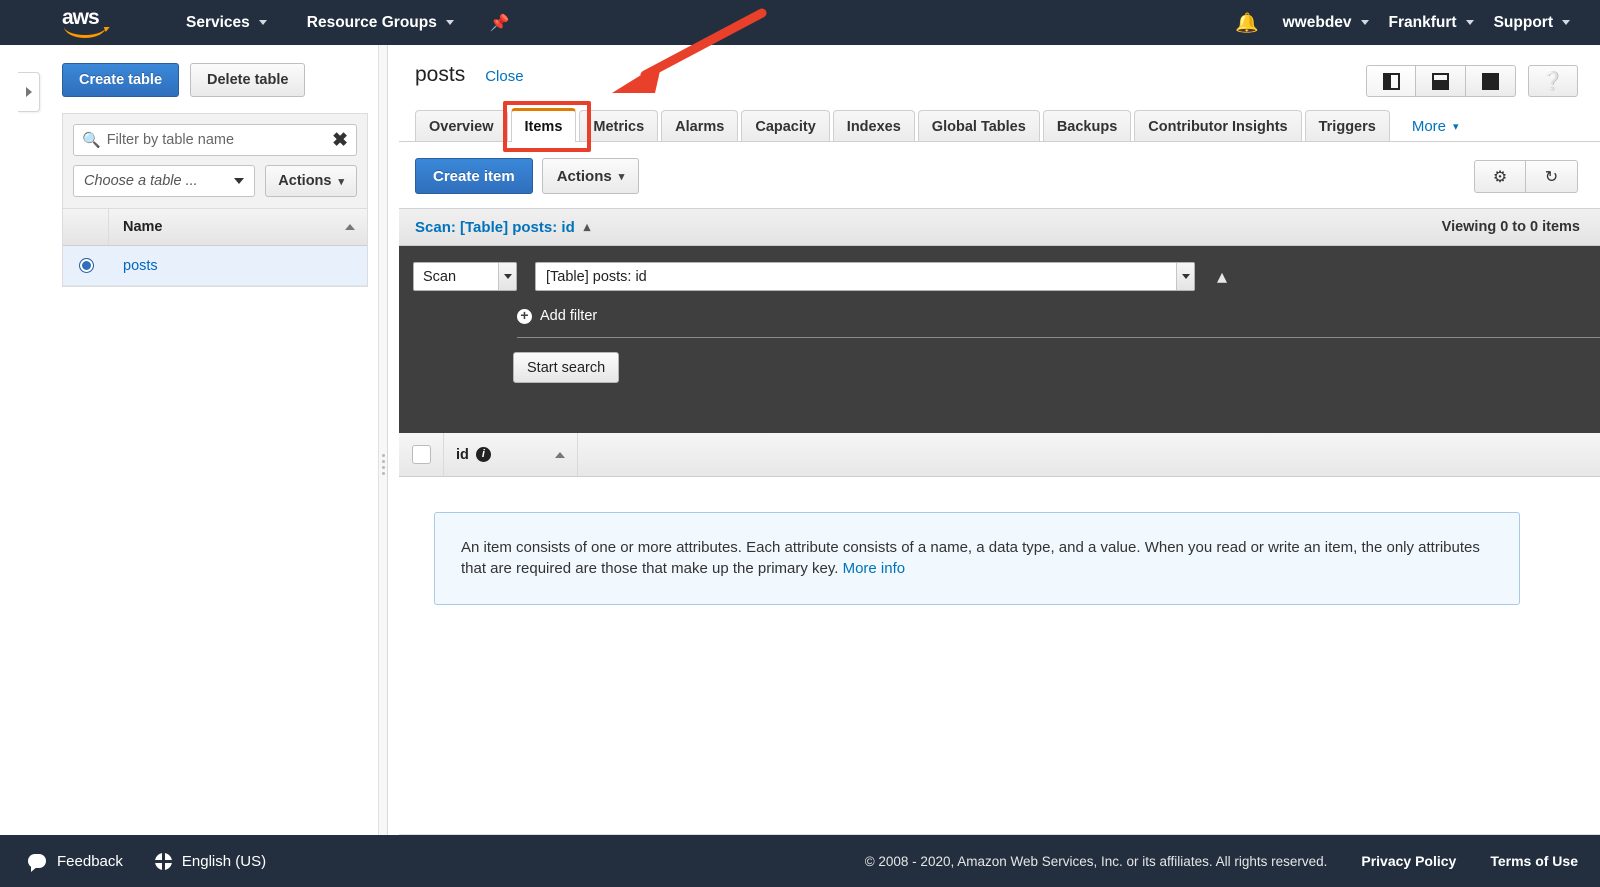  What do you see at coordinates (999, 141) in the screenshot?
I see `tabs-underline` at bounding box center [999, 141].